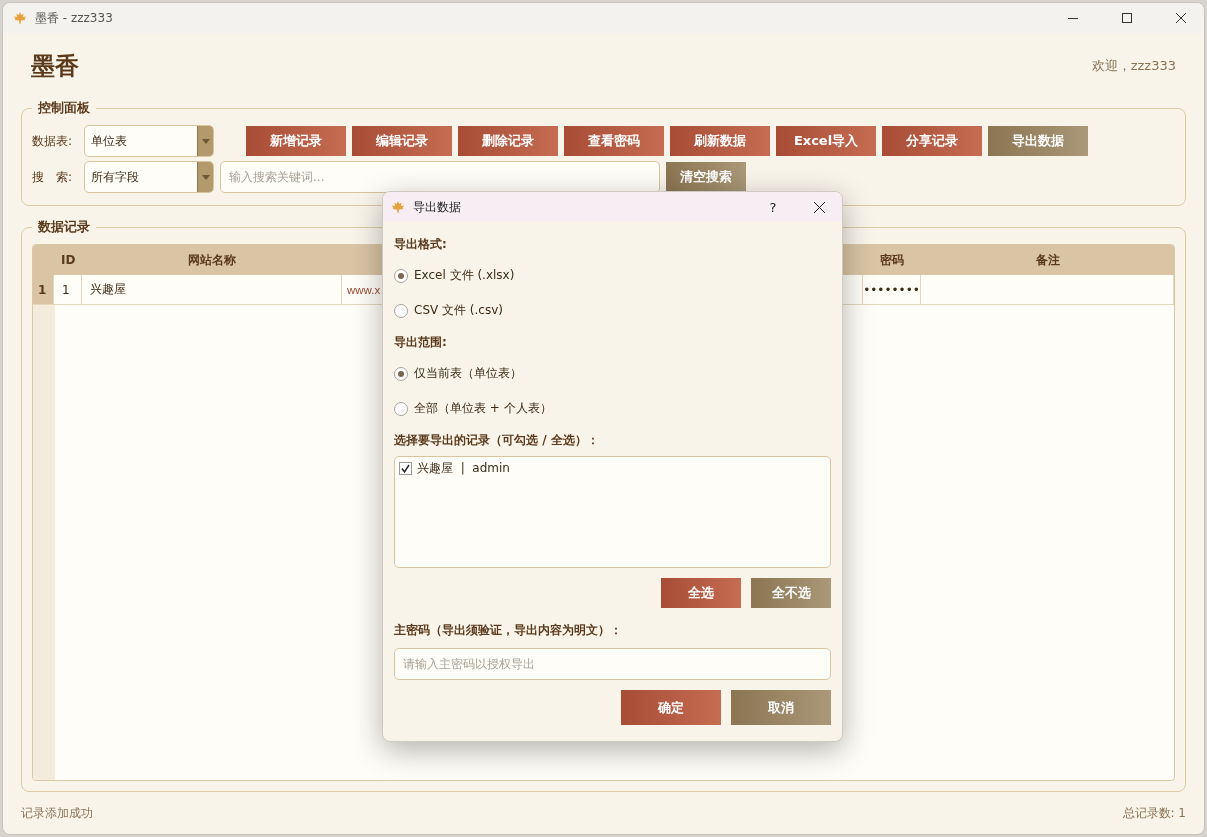 This screenshot has height=837, width=1207. Describe the element at coordinates (1038, 141) in the screenshot. I see `toolbar-button: 导出数据` at that location.